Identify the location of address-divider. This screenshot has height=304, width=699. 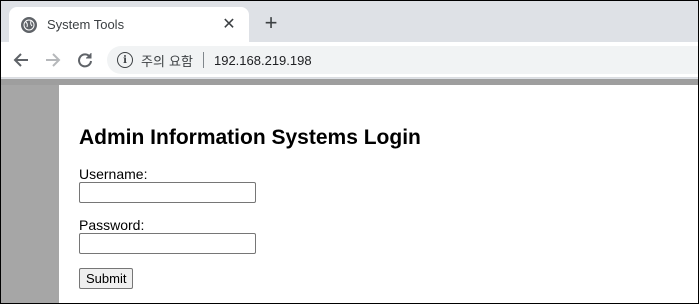
(203, 60).